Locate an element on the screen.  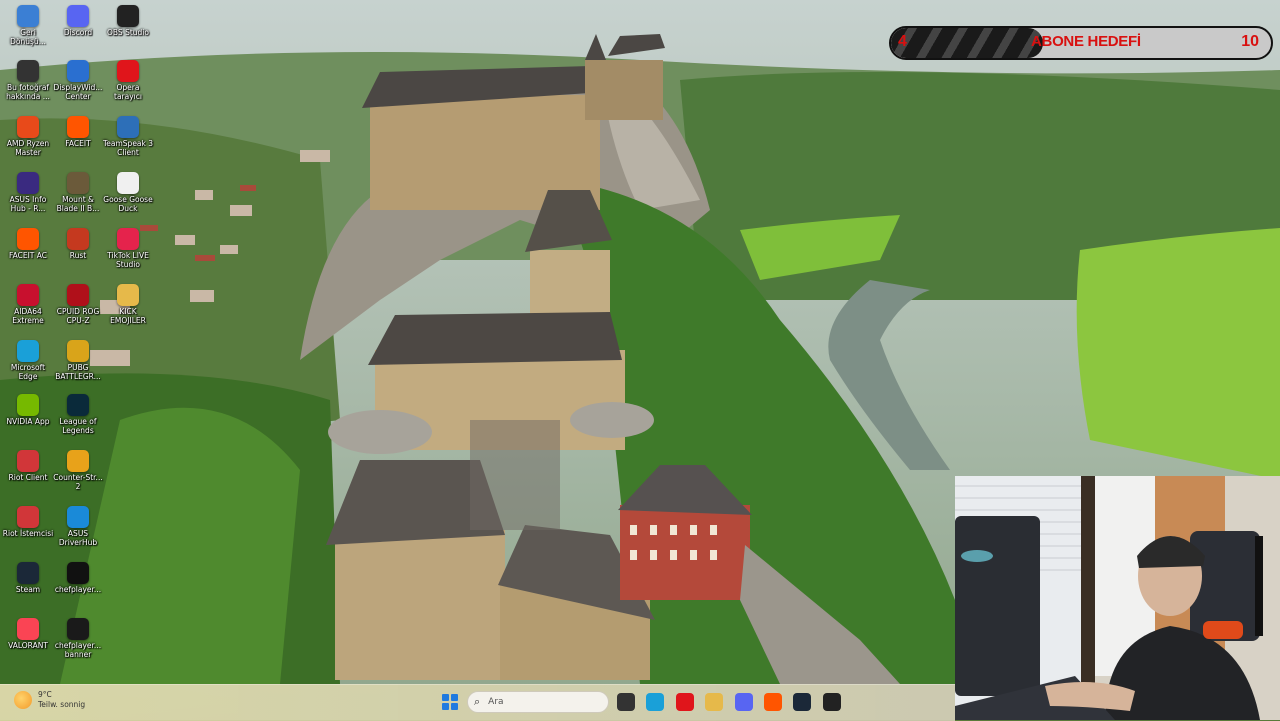
desktop-icon: AIDA64 Extreme is located at coordinates (28, 312).